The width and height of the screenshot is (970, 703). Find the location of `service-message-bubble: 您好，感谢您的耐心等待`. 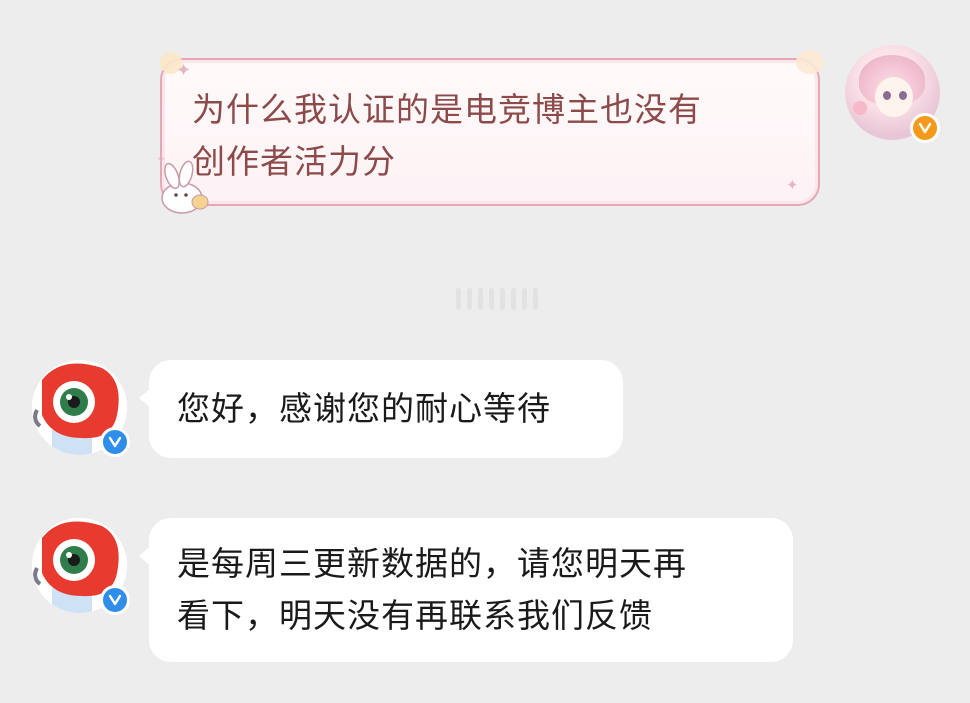

service-message-bubble: 您好，感谢您的耐心等待 is located at coordinates (381, 409).